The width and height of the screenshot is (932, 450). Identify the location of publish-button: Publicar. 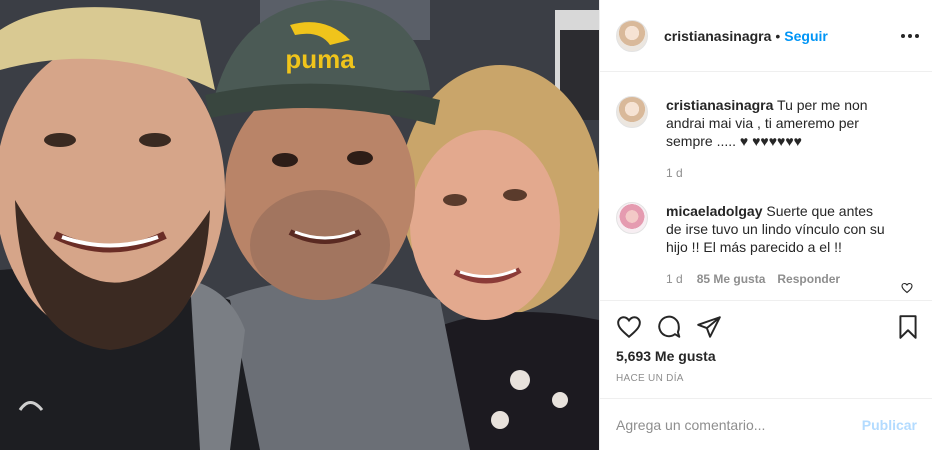
(889, 425).